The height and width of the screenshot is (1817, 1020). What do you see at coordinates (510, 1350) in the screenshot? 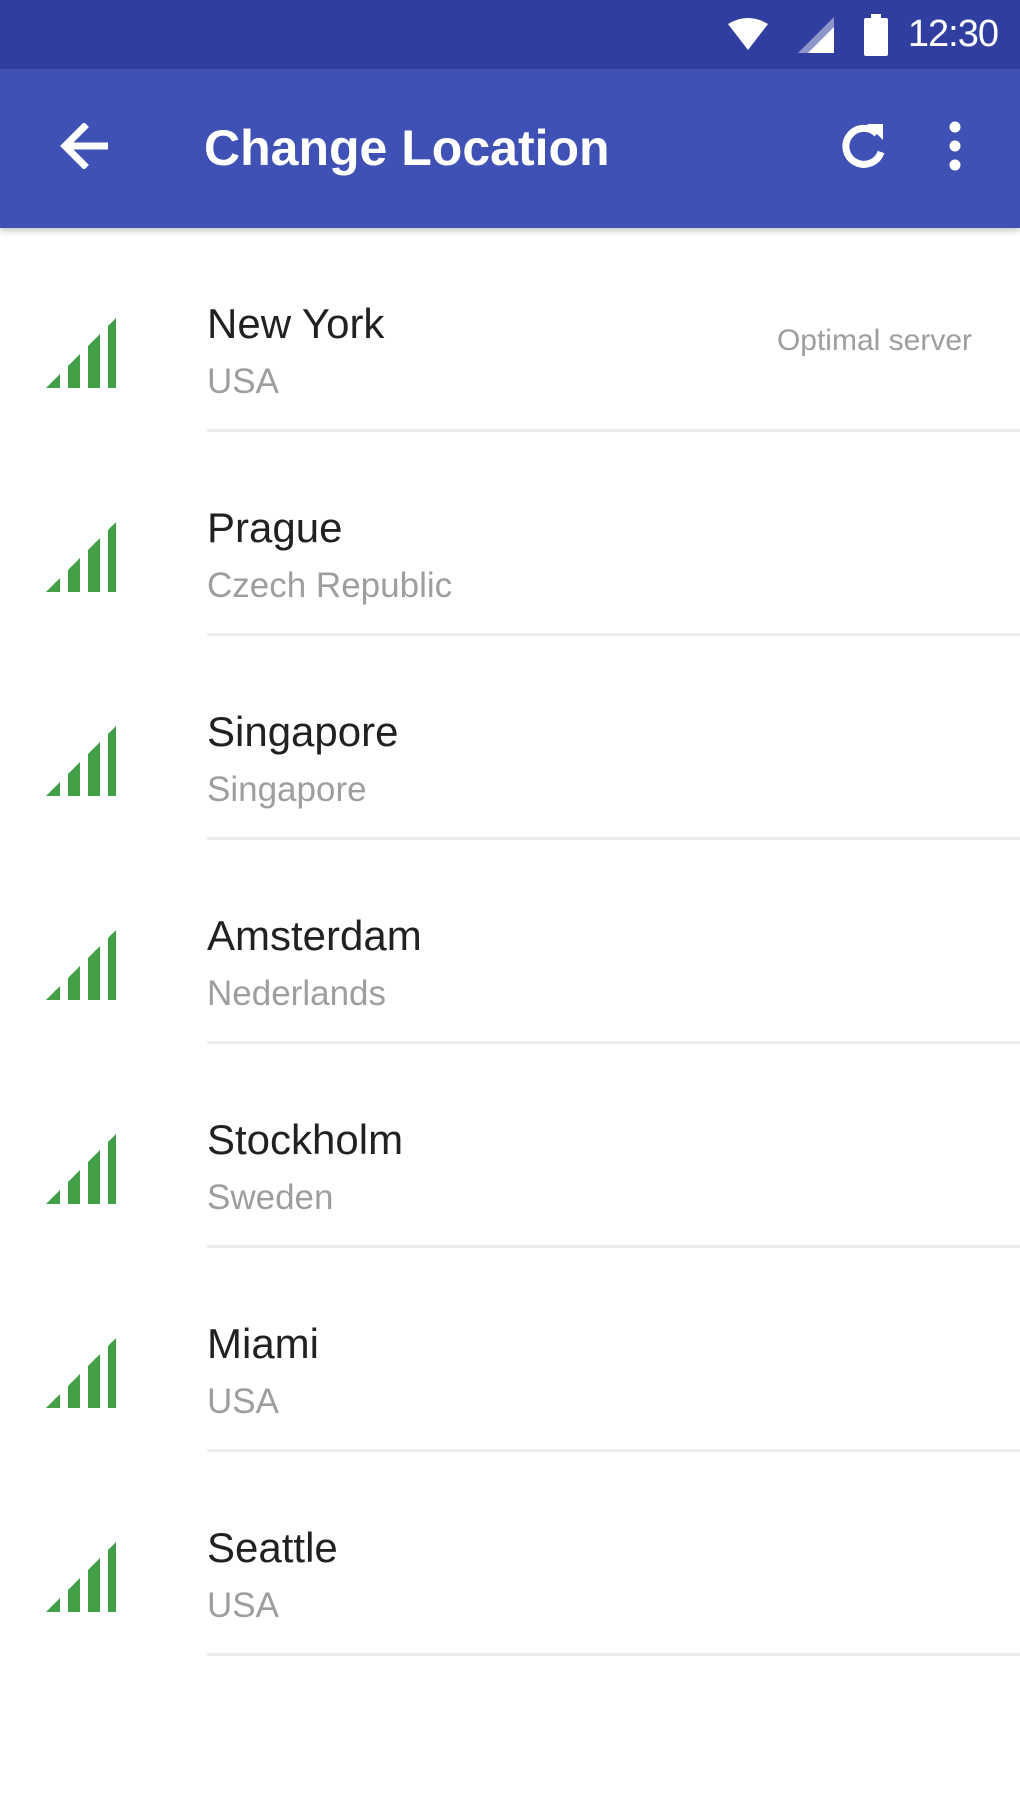
I see `list-item: Miami USA` at bounding box center [510, 1350].